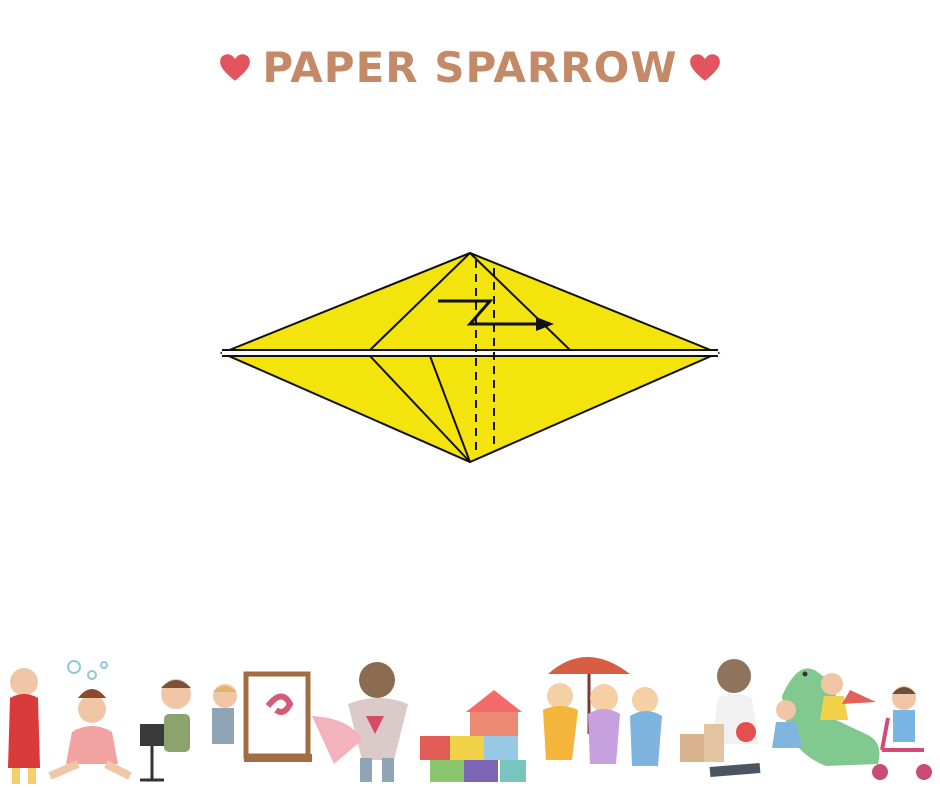  I want to click on child-music-stand, so click(165, 730).